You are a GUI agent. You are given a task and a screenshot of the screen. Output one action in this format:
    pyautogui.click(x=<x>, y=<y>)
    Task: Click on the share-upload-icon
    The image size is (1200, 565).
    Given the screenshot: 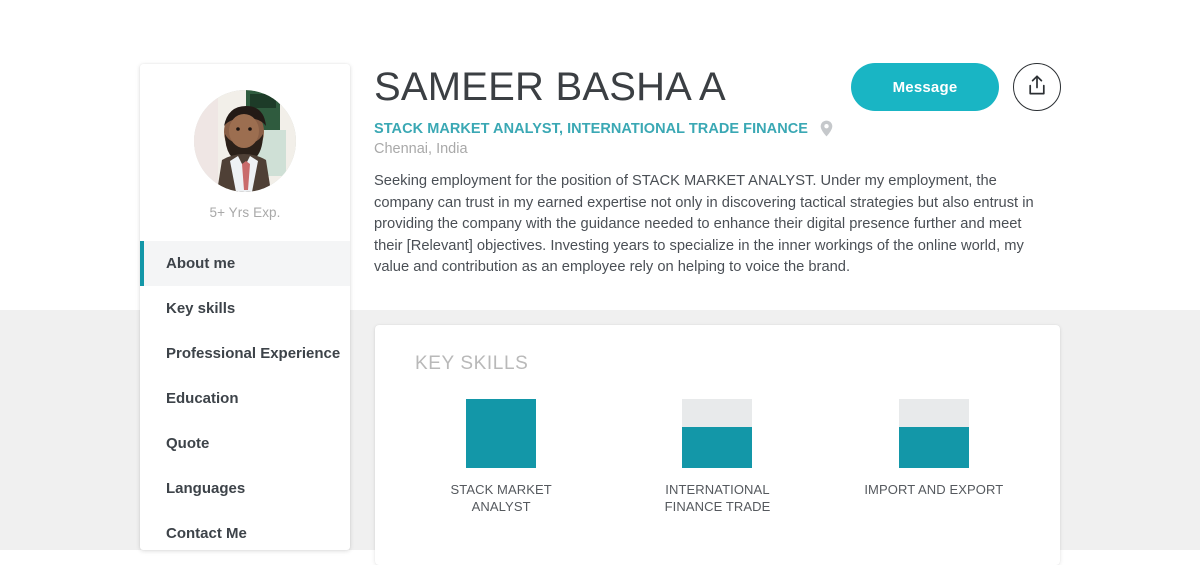 What is the action you would take?
    pyautogui.click(x=1037, y=87)
    